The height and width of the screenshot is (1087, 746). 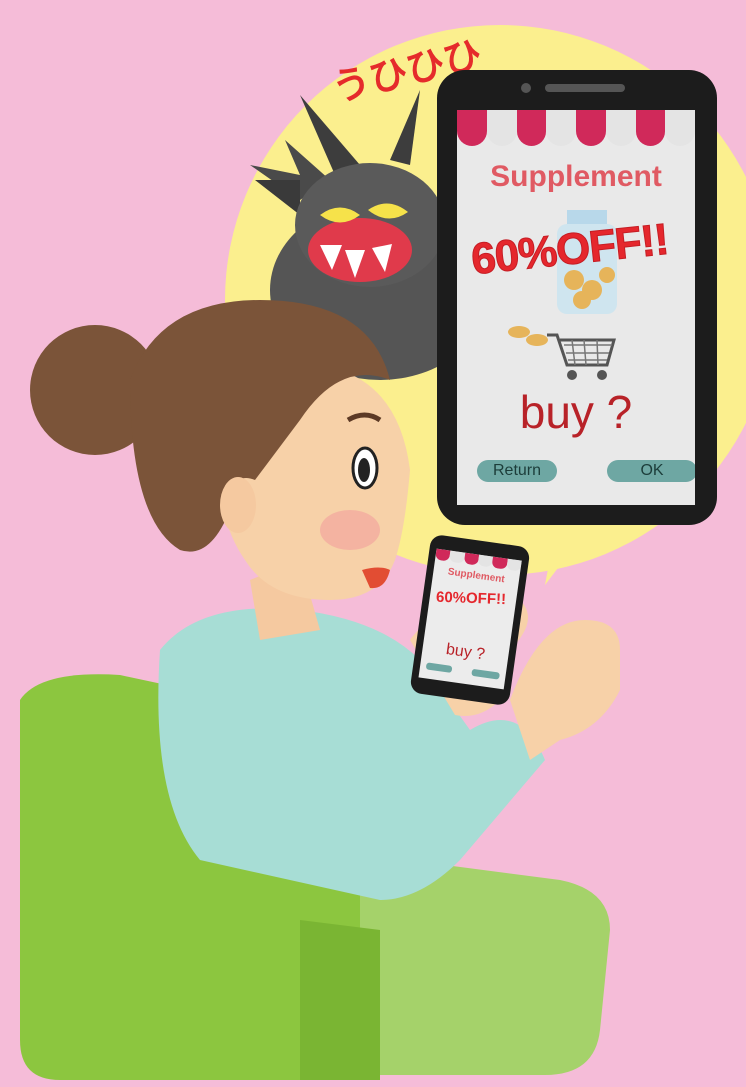 What do you see at coordinates (576, 412) in the screenshot?
I see `buy-prompt: buy ?` at bounding box center [576, 412].